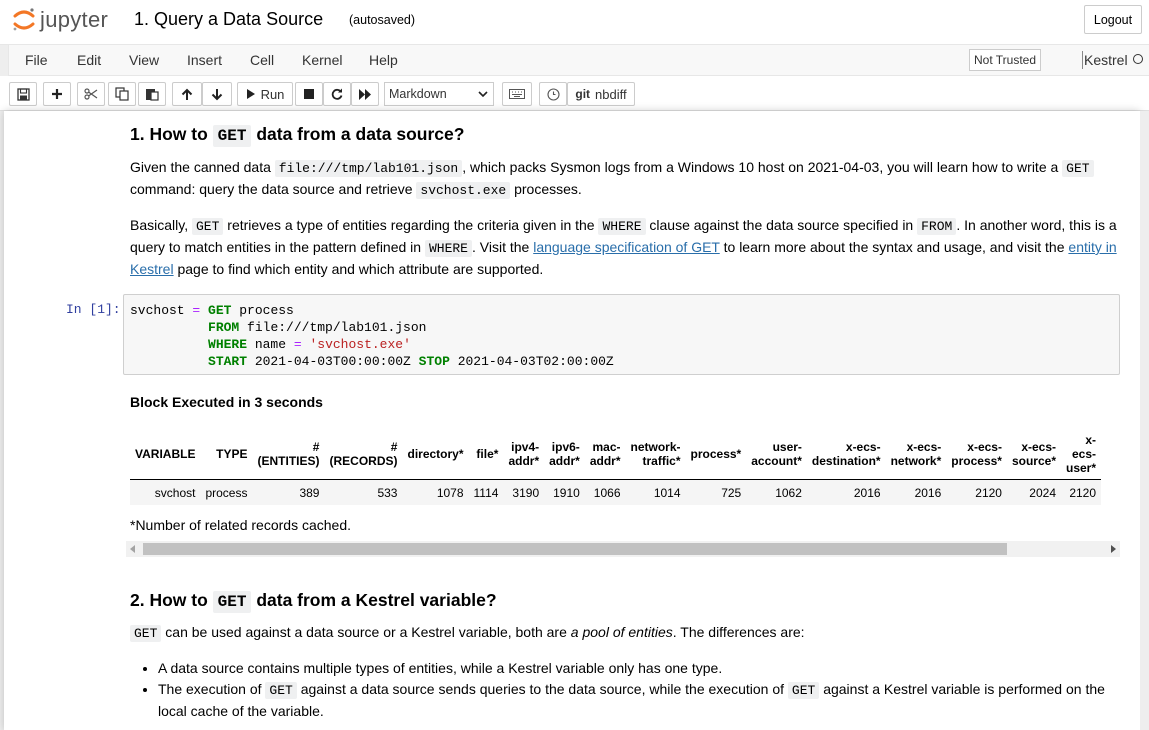 The image size is (1149, 730). I want to click on menu-view: View, so click(144, 60).